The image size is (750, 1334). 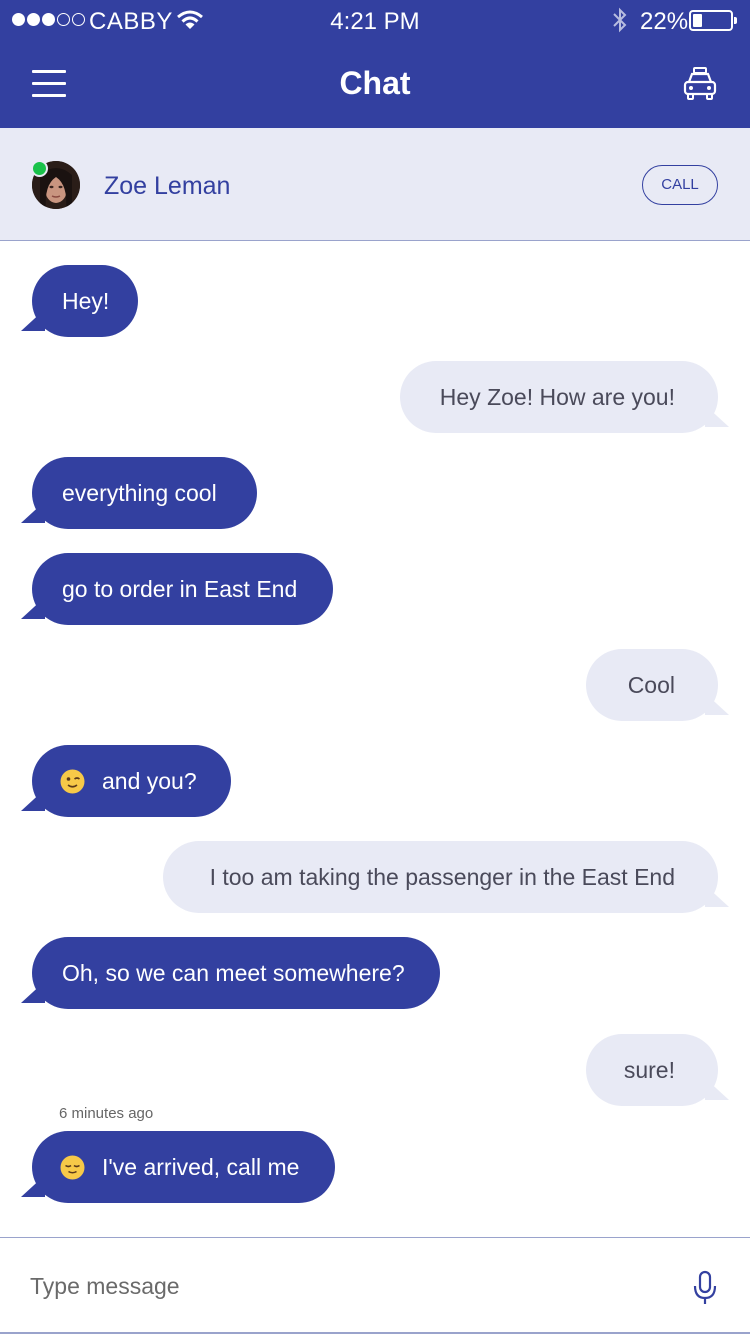 I want to click on status-bar: CABBY 4:21 PM 22%, so click(x=375, y=20).